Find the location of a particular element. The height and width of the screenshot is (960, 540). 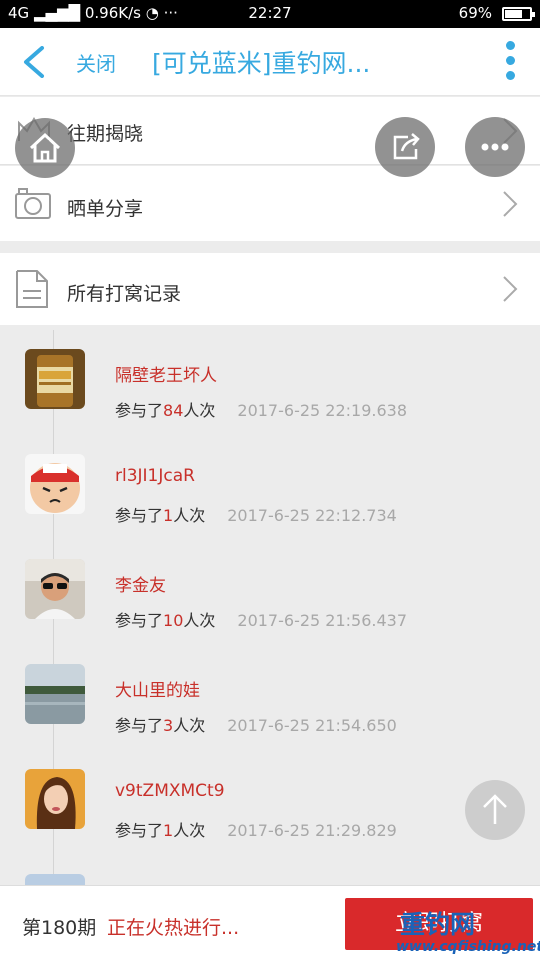

record-meta: 参与了10人次 2017-6-25 21:56.437 is located at coordinates (261, 620).